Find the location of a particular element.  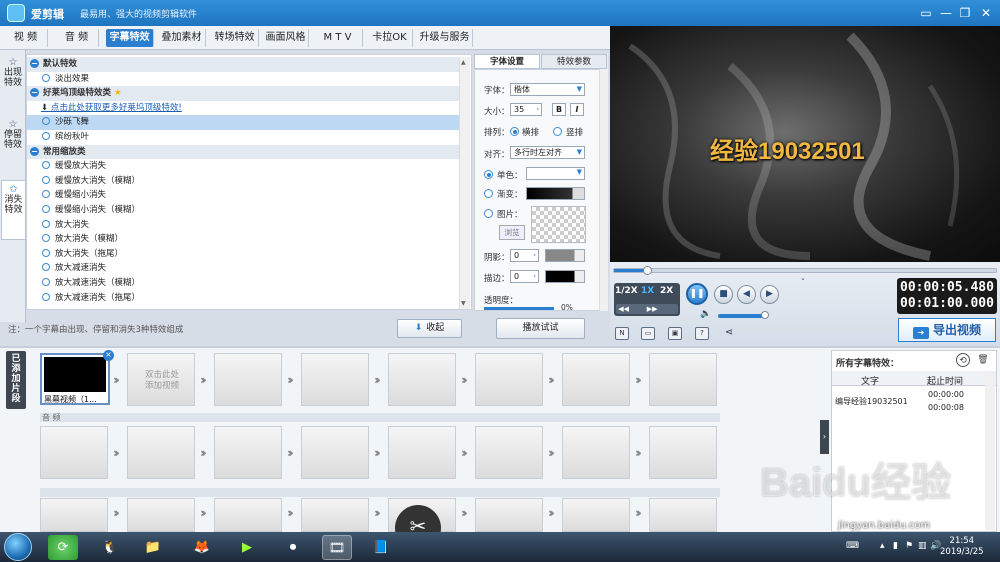

tab-item: 升级与服务 is located at coordinates (445, 38).